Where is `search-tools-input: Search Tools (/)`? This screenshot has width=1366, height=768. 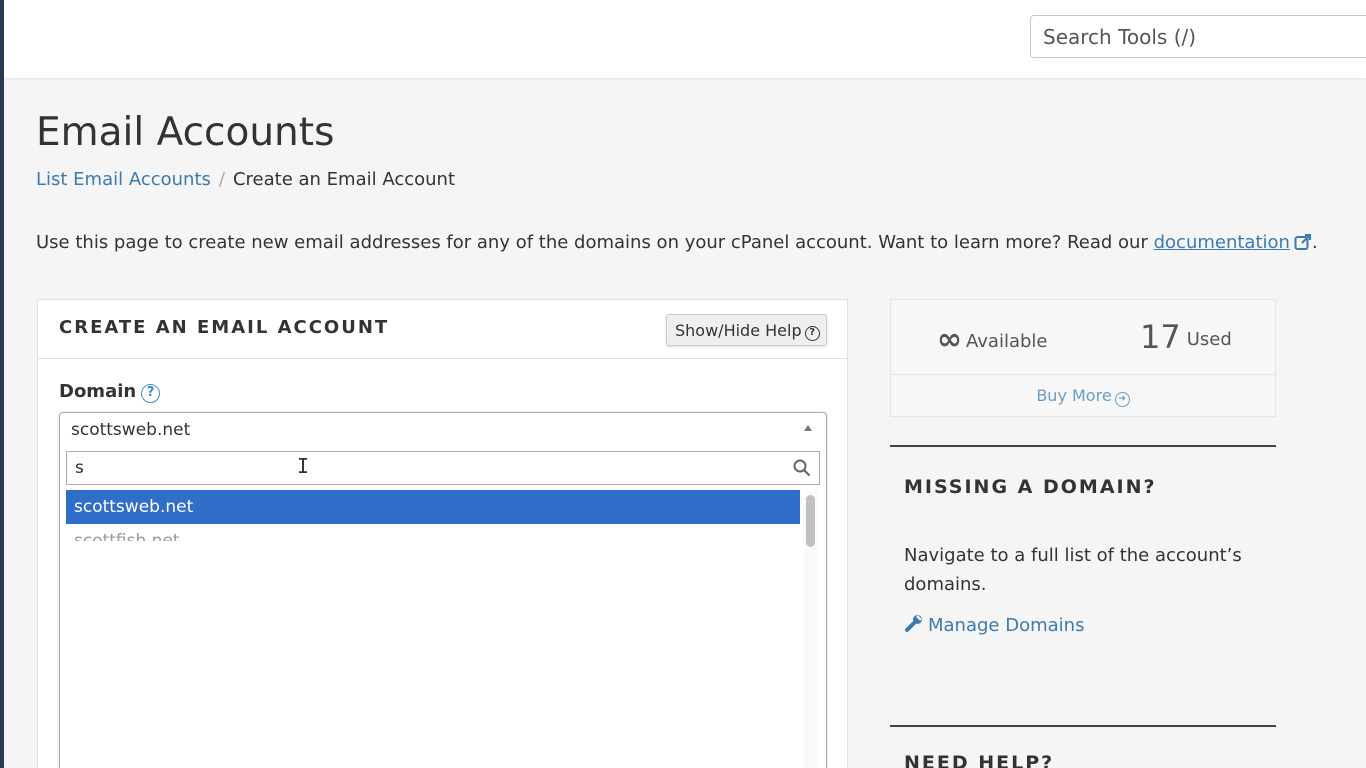 search-tools-input: Search Tools (/) is located at coordinates (1198, 36).